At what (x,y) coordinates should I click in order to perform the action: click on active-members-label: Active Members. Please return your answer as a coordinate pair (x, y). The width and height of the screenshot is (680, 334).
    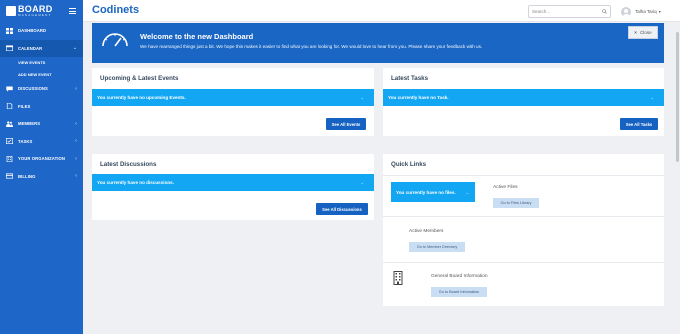
    Looking at the image, I should click on (426, 231).